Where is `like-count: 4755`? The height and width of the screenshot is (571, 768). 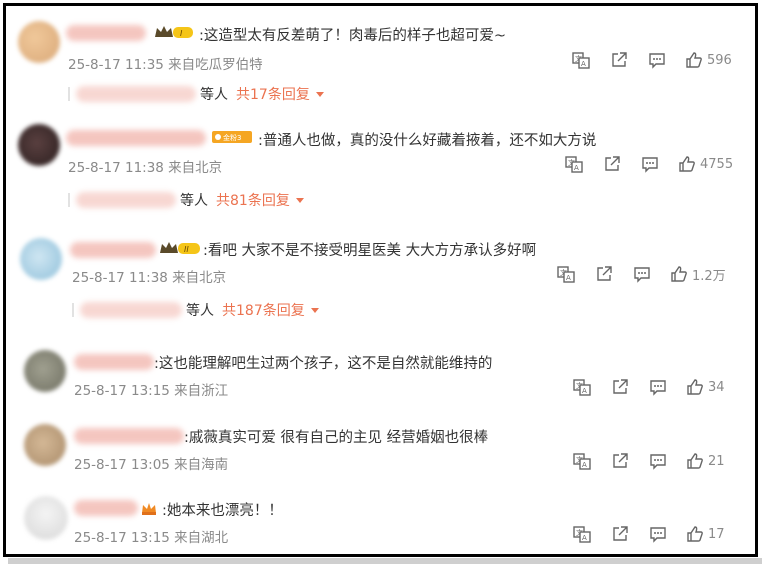
like-count: 4755 is located at coordinates (717, 164).